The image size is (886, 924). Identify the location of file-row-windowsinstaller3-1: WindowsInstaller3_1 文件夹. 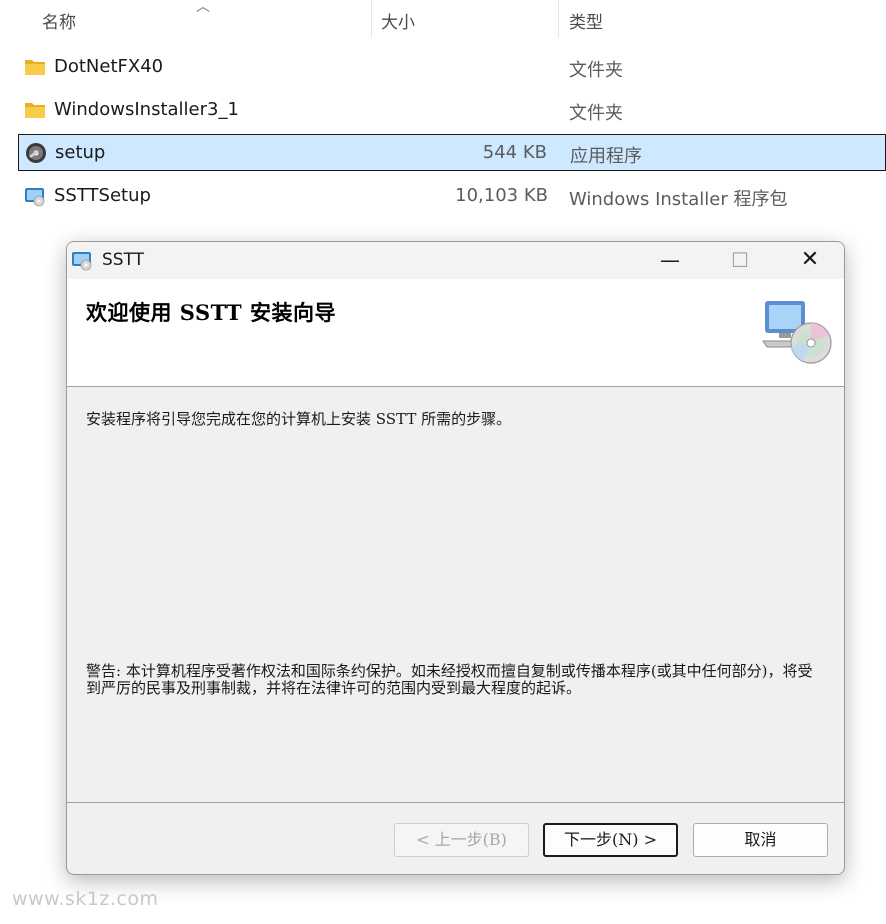
(452, 110).